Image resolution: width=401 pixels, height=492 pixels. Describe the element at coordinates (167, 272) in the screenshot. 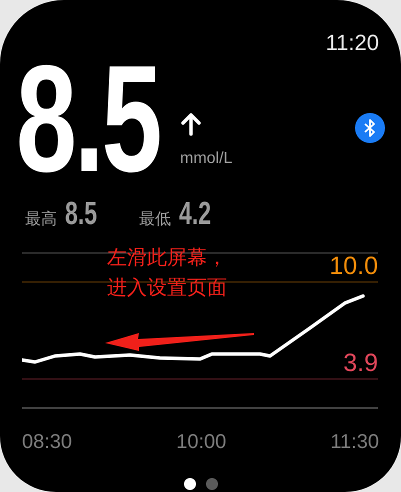

I see `annotation-text: 左滑此屏幕， 进入设置页面` at that location.